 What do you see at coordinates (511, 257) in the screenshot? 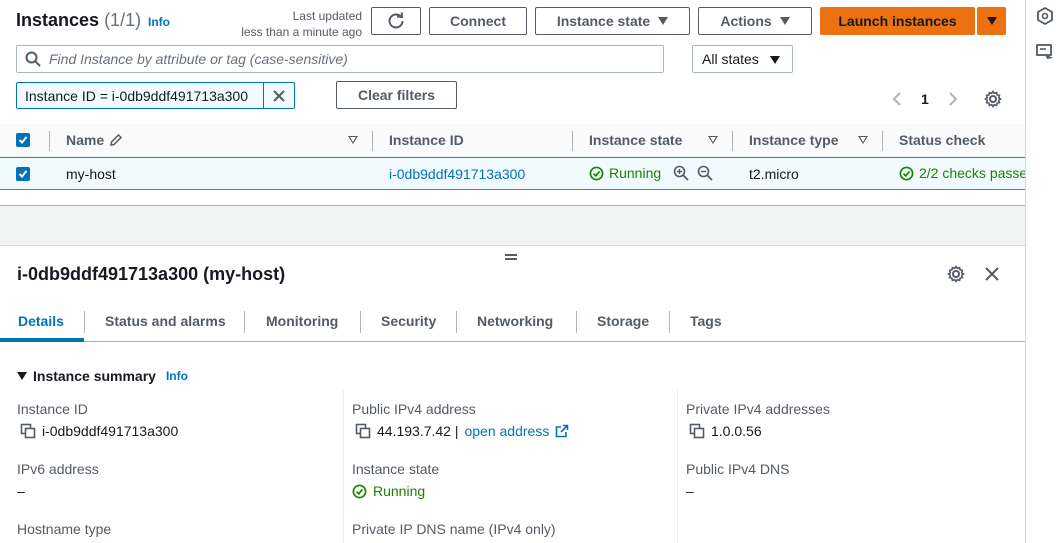
I see `resize-handle` at bounding box center [511, 257].